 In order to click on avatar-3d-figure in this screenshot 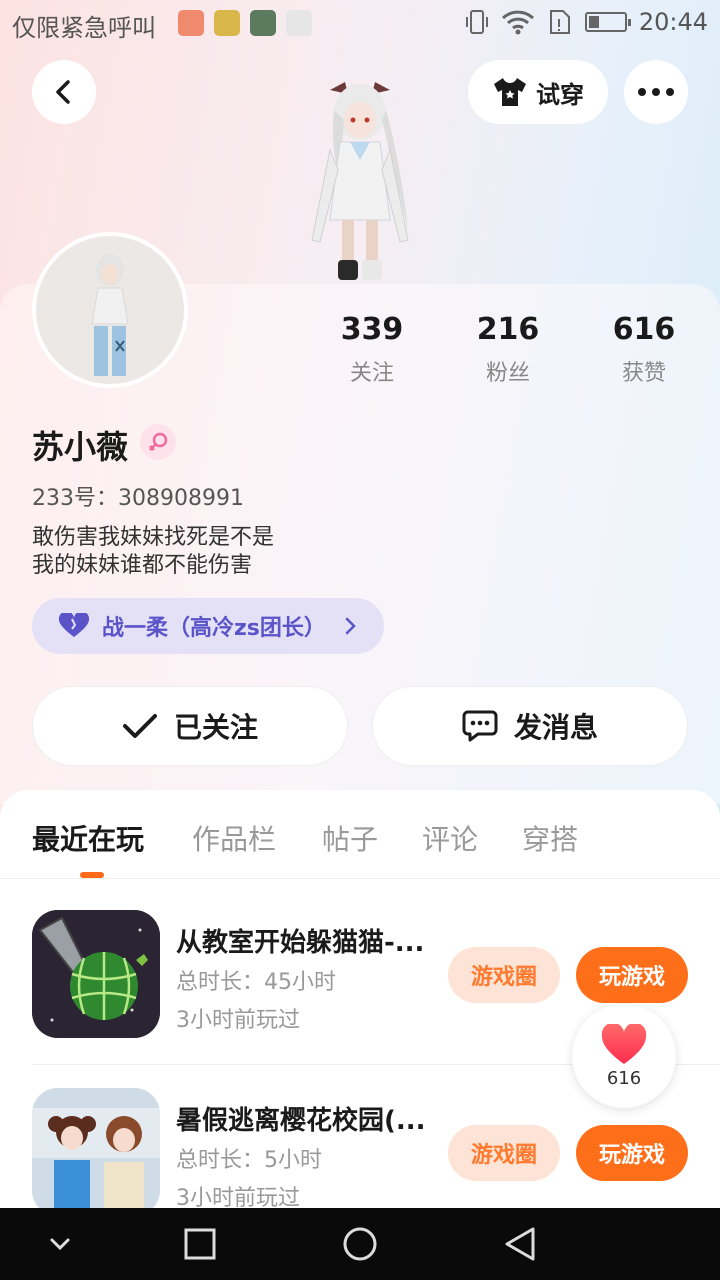, I will do `click(360, 181)`.